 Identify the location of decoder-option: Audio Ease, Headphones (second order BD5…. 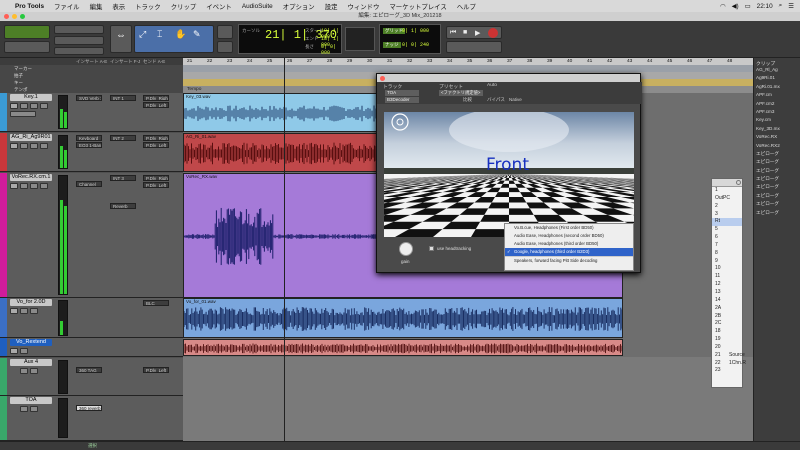
(569, 236).